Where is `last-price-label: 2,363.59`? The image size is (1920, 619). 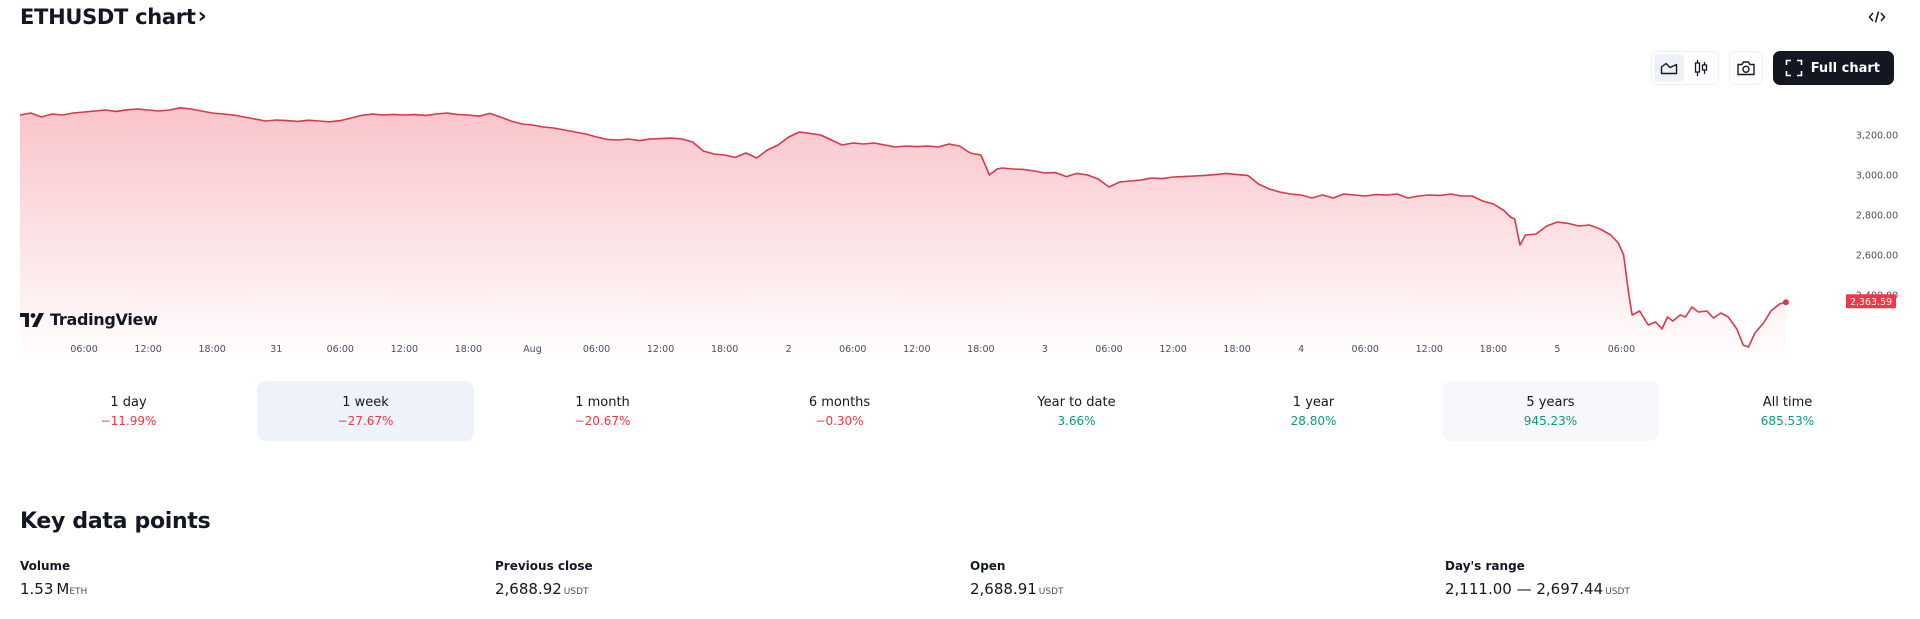
last-price-label: 2,363.59 is located at coordinates (1871, 301).